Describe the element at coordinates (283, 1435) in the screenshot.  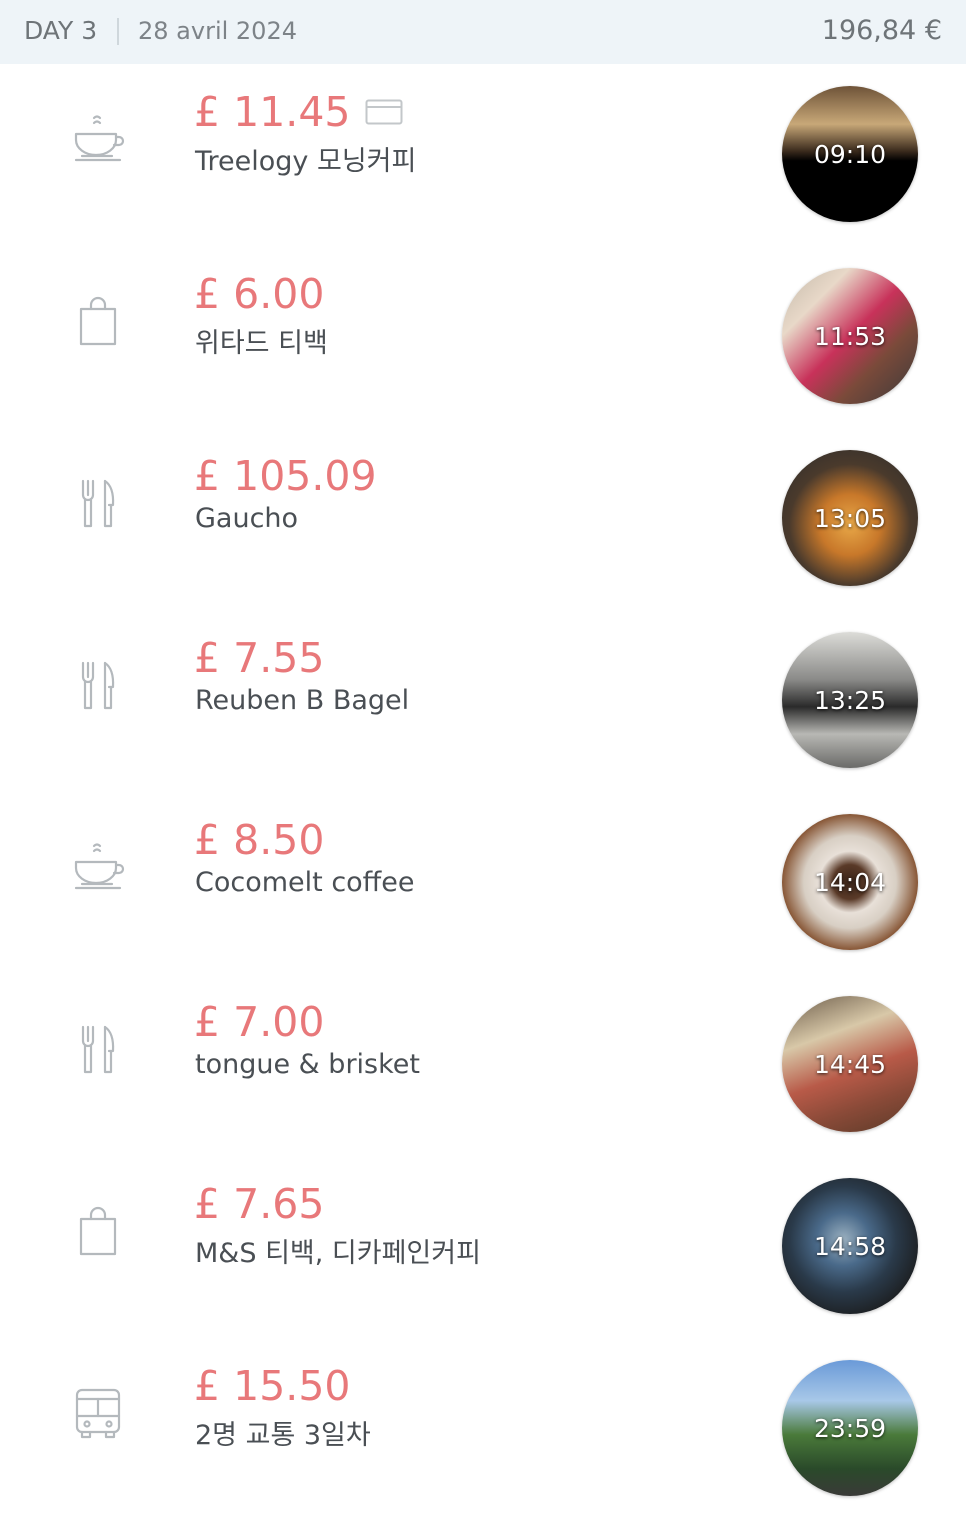
I see `expense-label: 2명 교통 3일차` at that location.